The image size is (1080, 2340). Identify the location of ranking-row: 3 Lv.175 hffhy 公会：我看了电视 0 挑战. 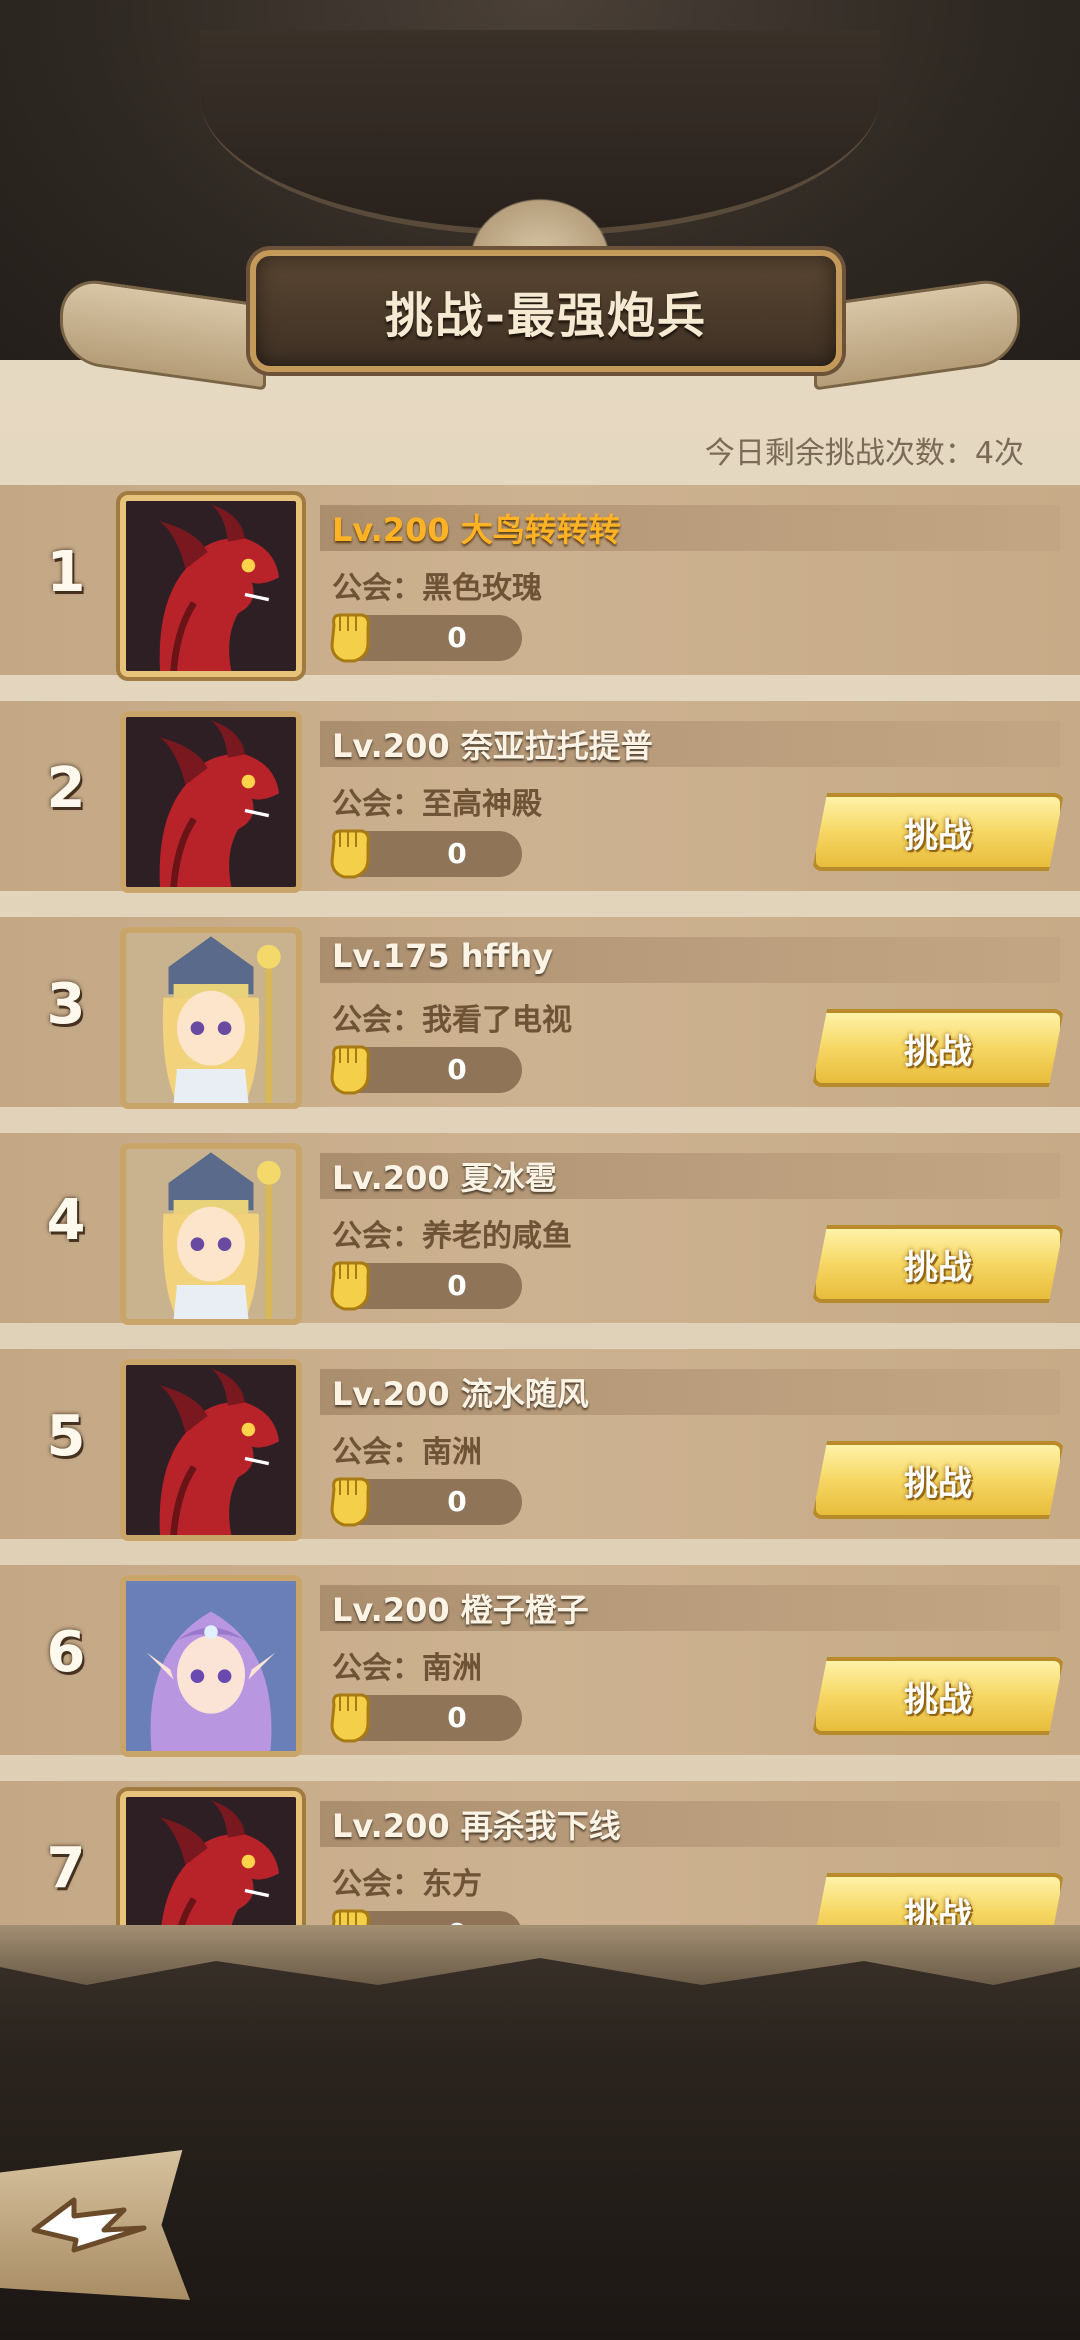
(540, 1013).